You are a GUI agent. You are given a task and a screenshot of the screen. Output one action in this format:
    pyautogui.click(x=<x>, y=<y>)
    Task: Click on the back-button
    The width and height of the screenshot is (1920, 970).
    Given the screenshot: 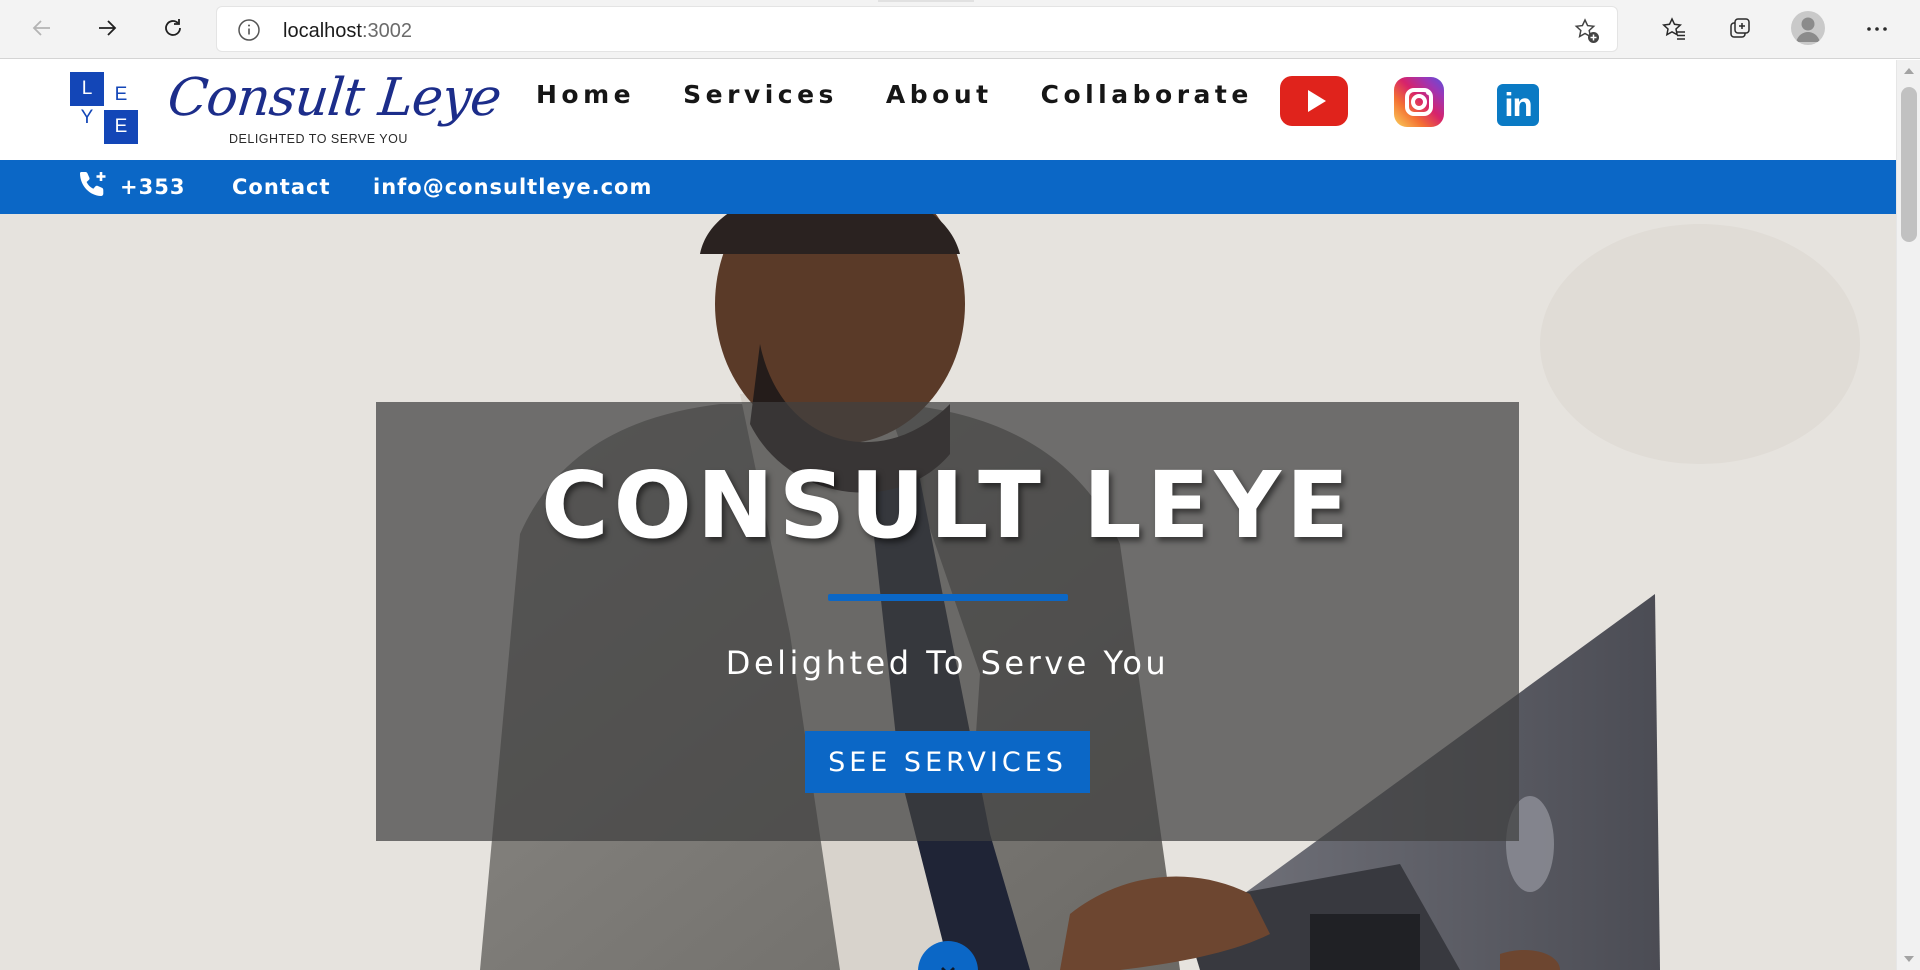 What is the action you would take?
    pyautogui.click(x=42, y=28)
    